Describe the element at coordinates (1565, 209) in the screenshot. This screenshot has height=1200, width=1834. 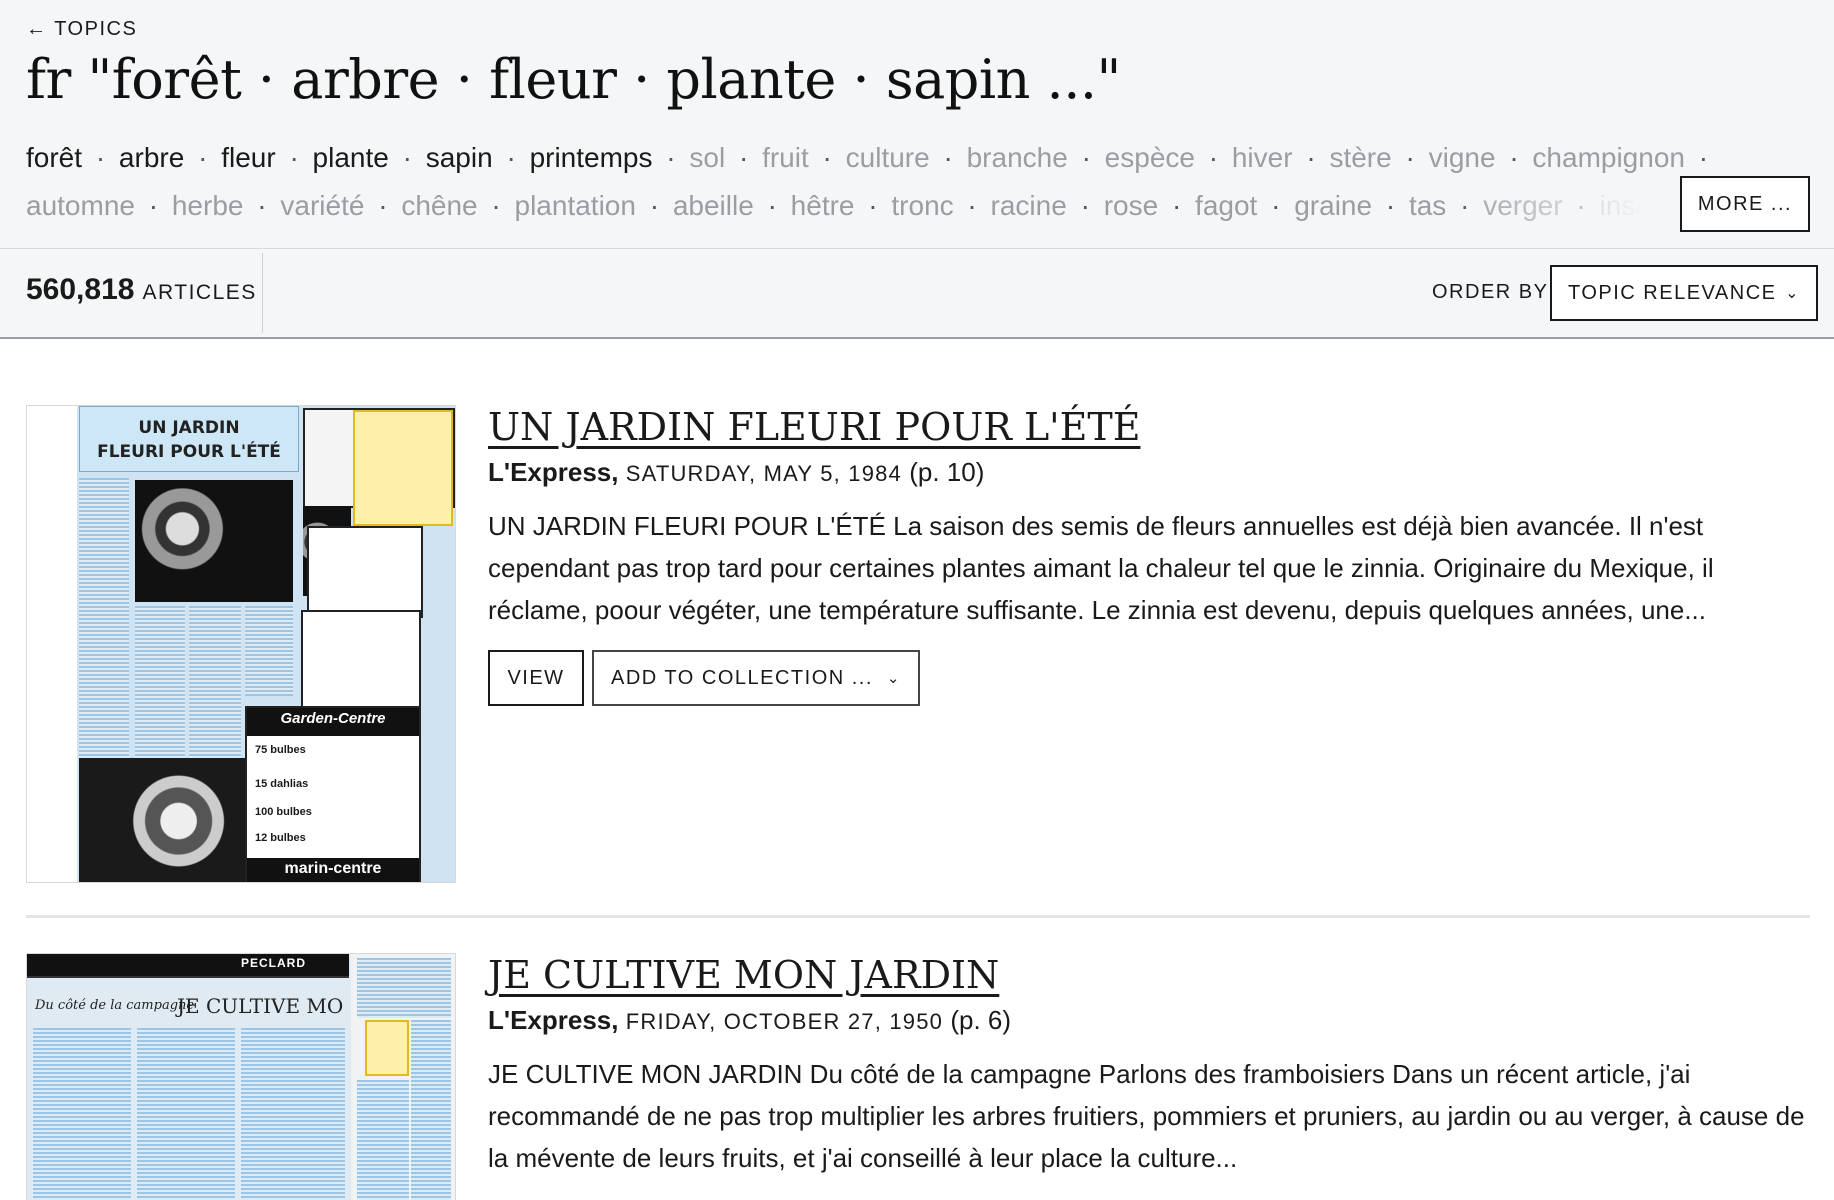
I see `word-list-fade` at that location.